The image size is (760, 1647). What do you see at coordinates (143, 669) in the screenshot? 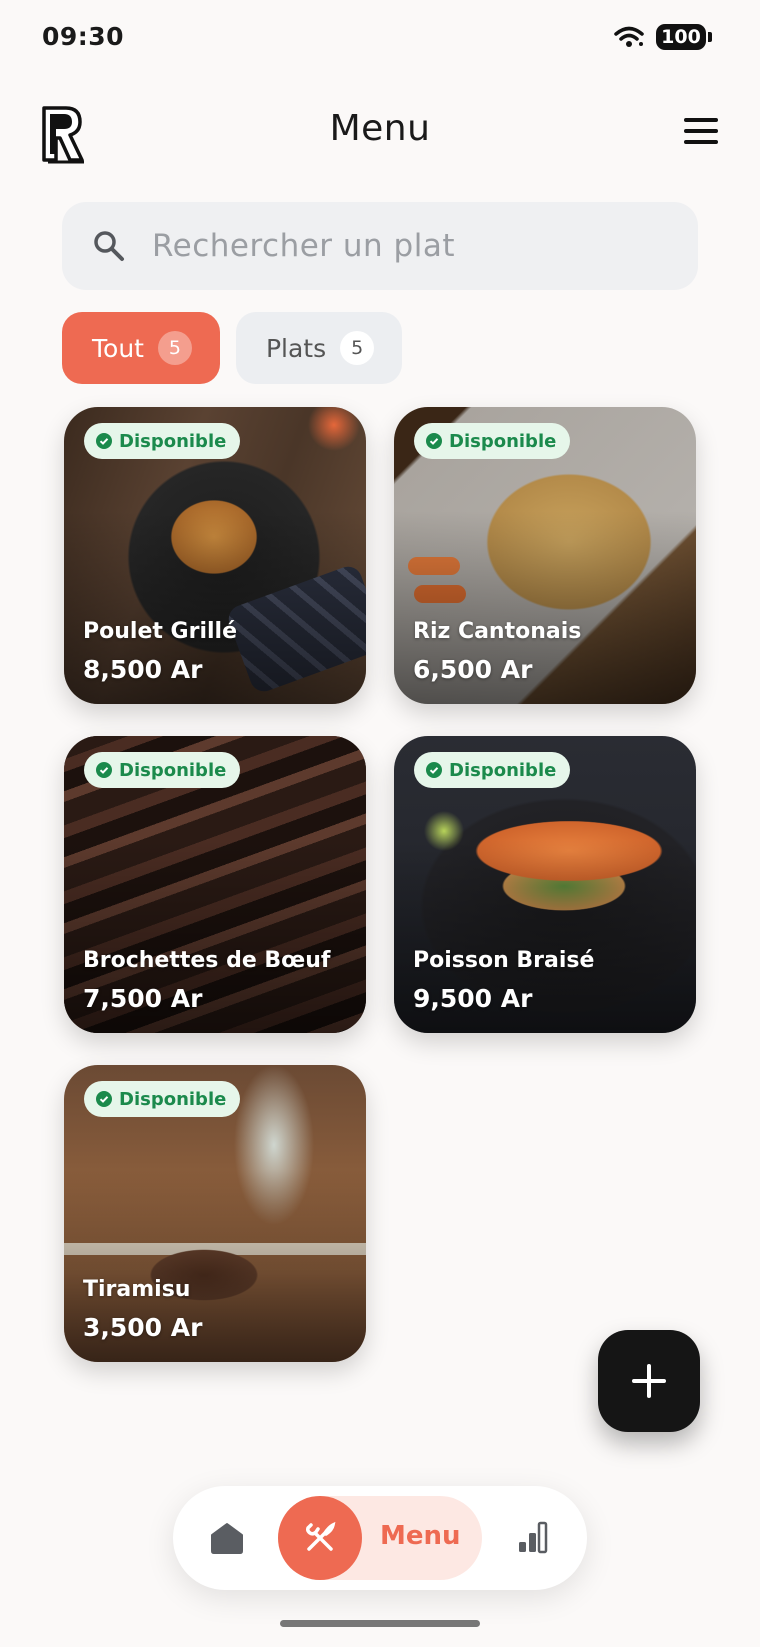
I see `dish-price: 8,500 Ar` at bounding box center [143, 669].